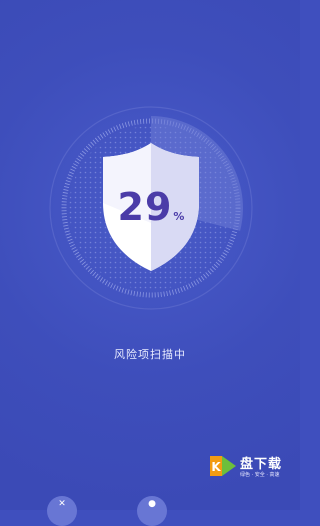 The image size is (320, 526). I want to click on scan-percent-value: 29, so click(145, 207).